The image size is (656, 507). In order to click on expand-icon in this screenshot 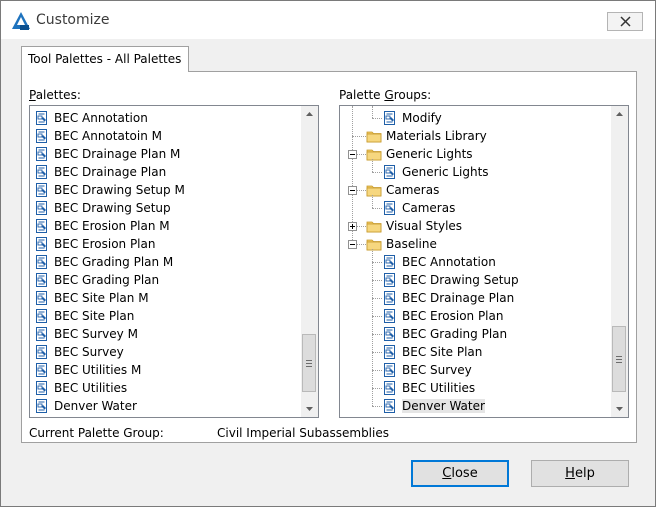, I will do `click(352, 226)`.